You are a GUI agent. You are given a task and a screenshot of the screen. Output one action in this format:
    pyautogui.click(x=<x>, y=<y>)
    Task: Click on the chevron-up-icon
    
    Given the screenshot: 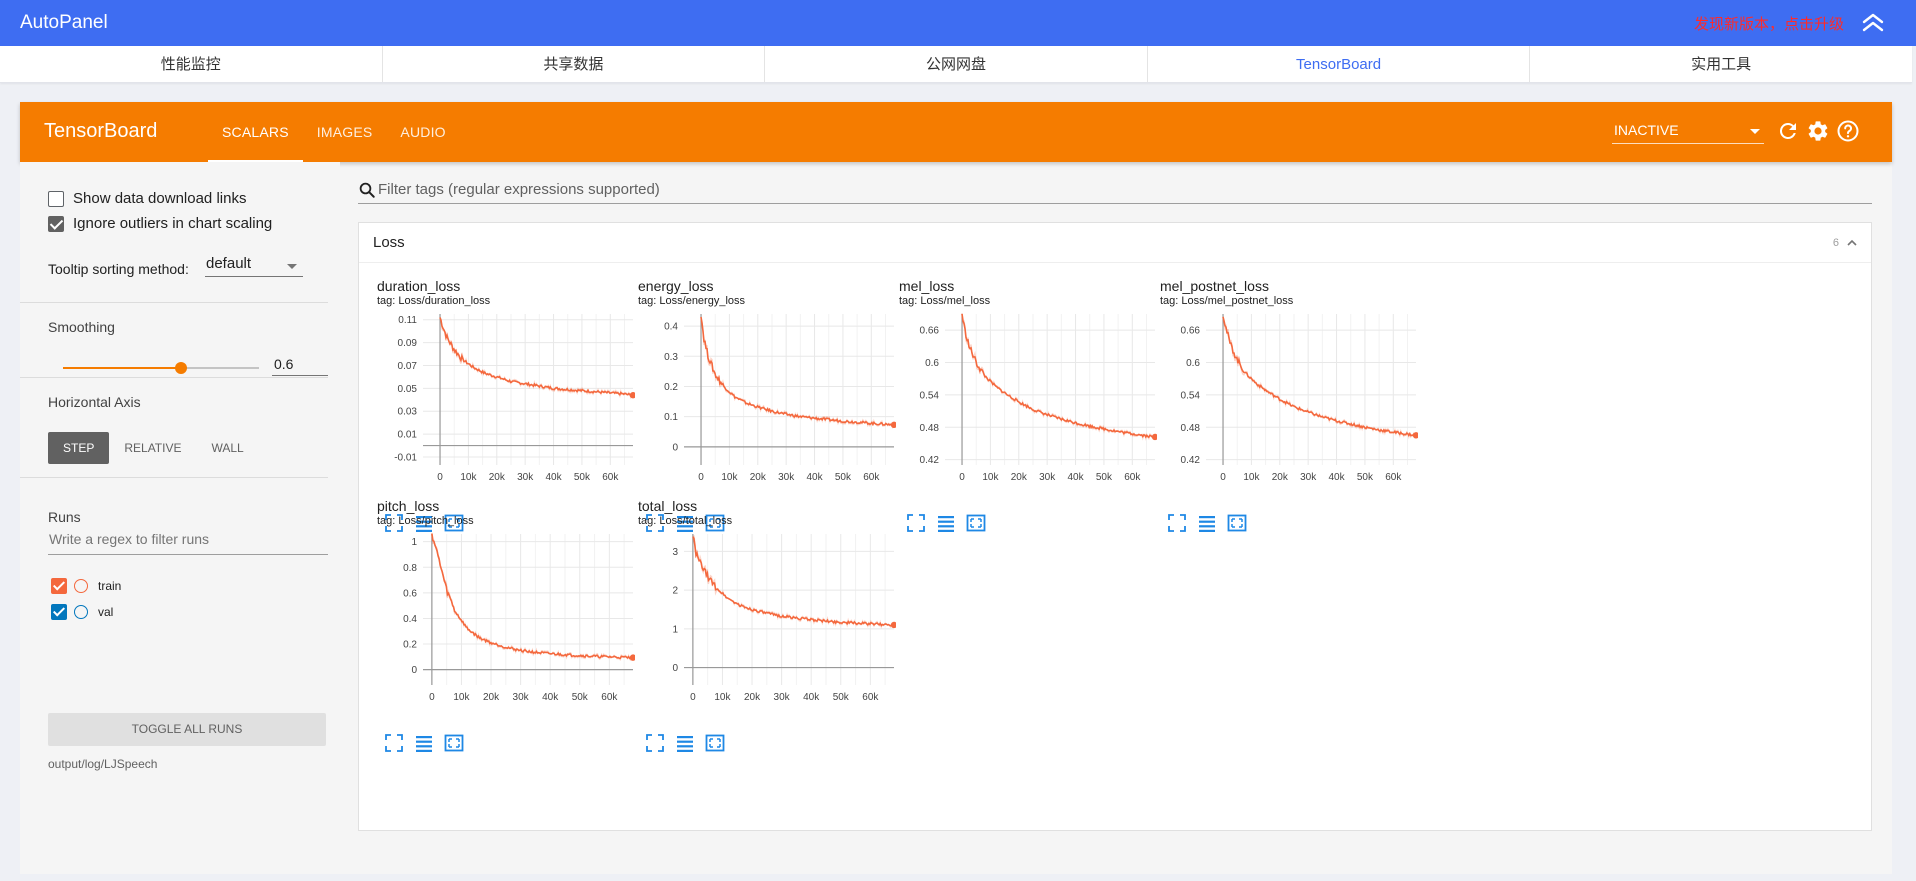 What is the action you would take?
    pyautogui.click(x=1852, y=242)
    